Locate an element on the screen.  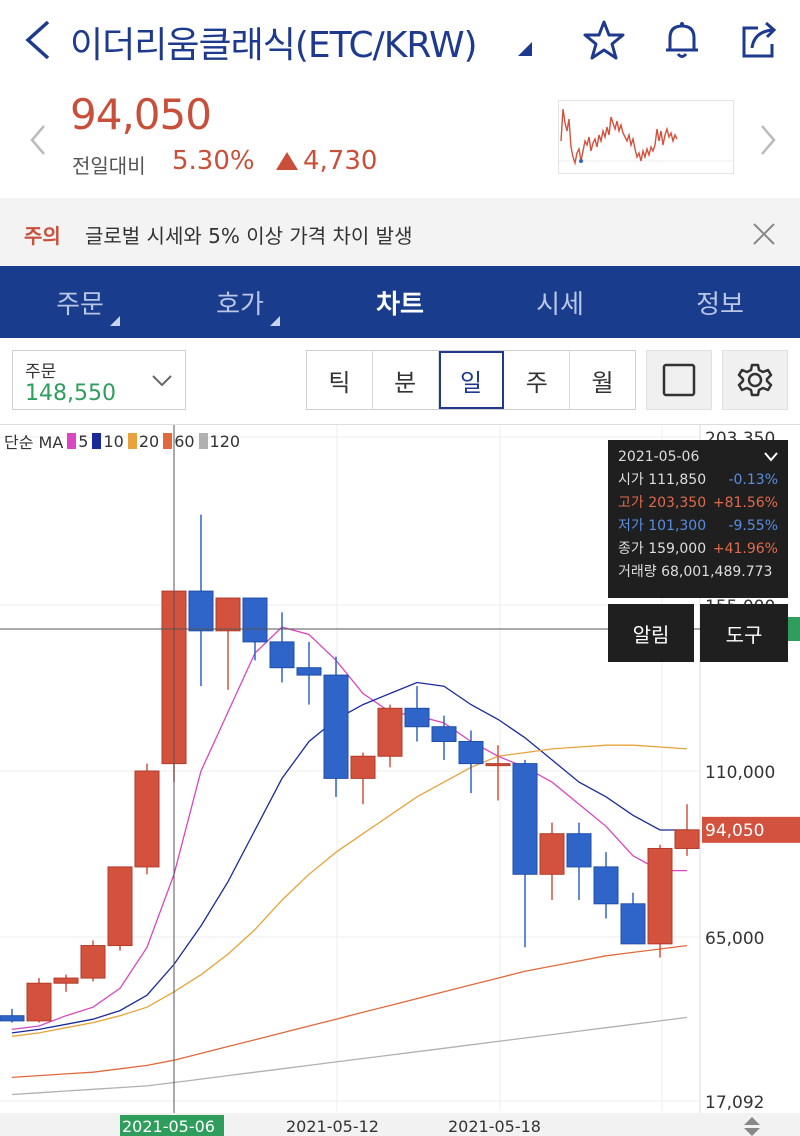
tab-label: 차트 is located at coordinates (400, 304).